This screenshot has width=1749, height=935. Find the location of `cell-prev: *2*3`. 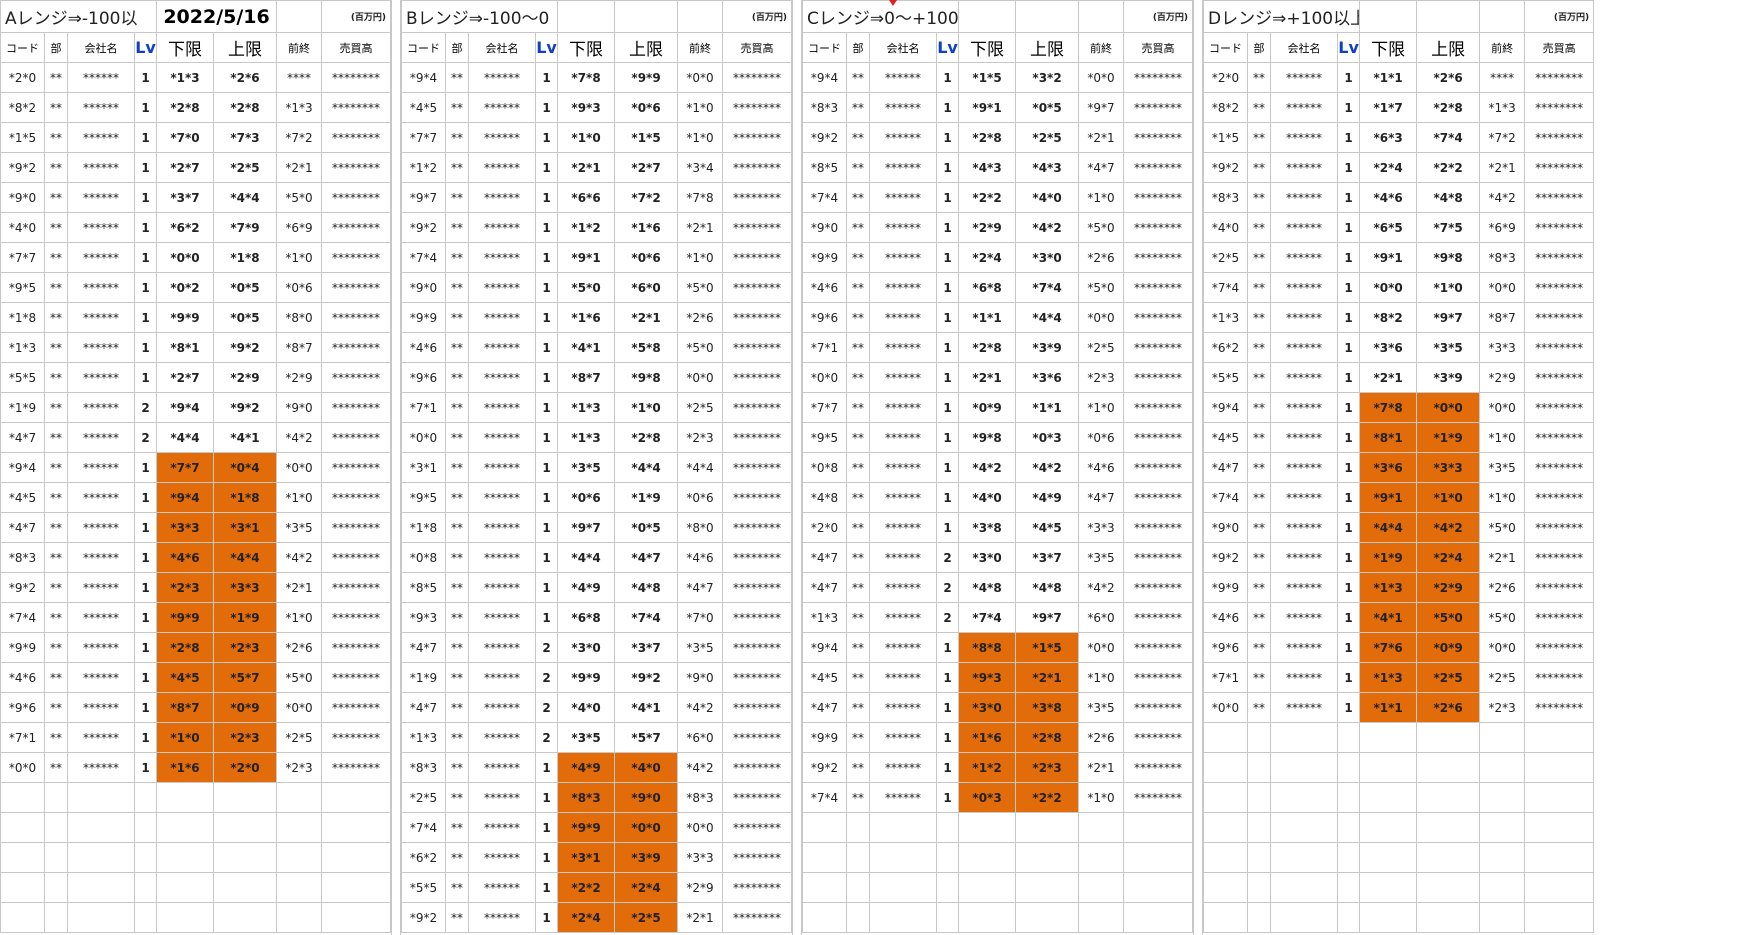

cell-prev: *2*3 is located at coordinates (1101, 377).